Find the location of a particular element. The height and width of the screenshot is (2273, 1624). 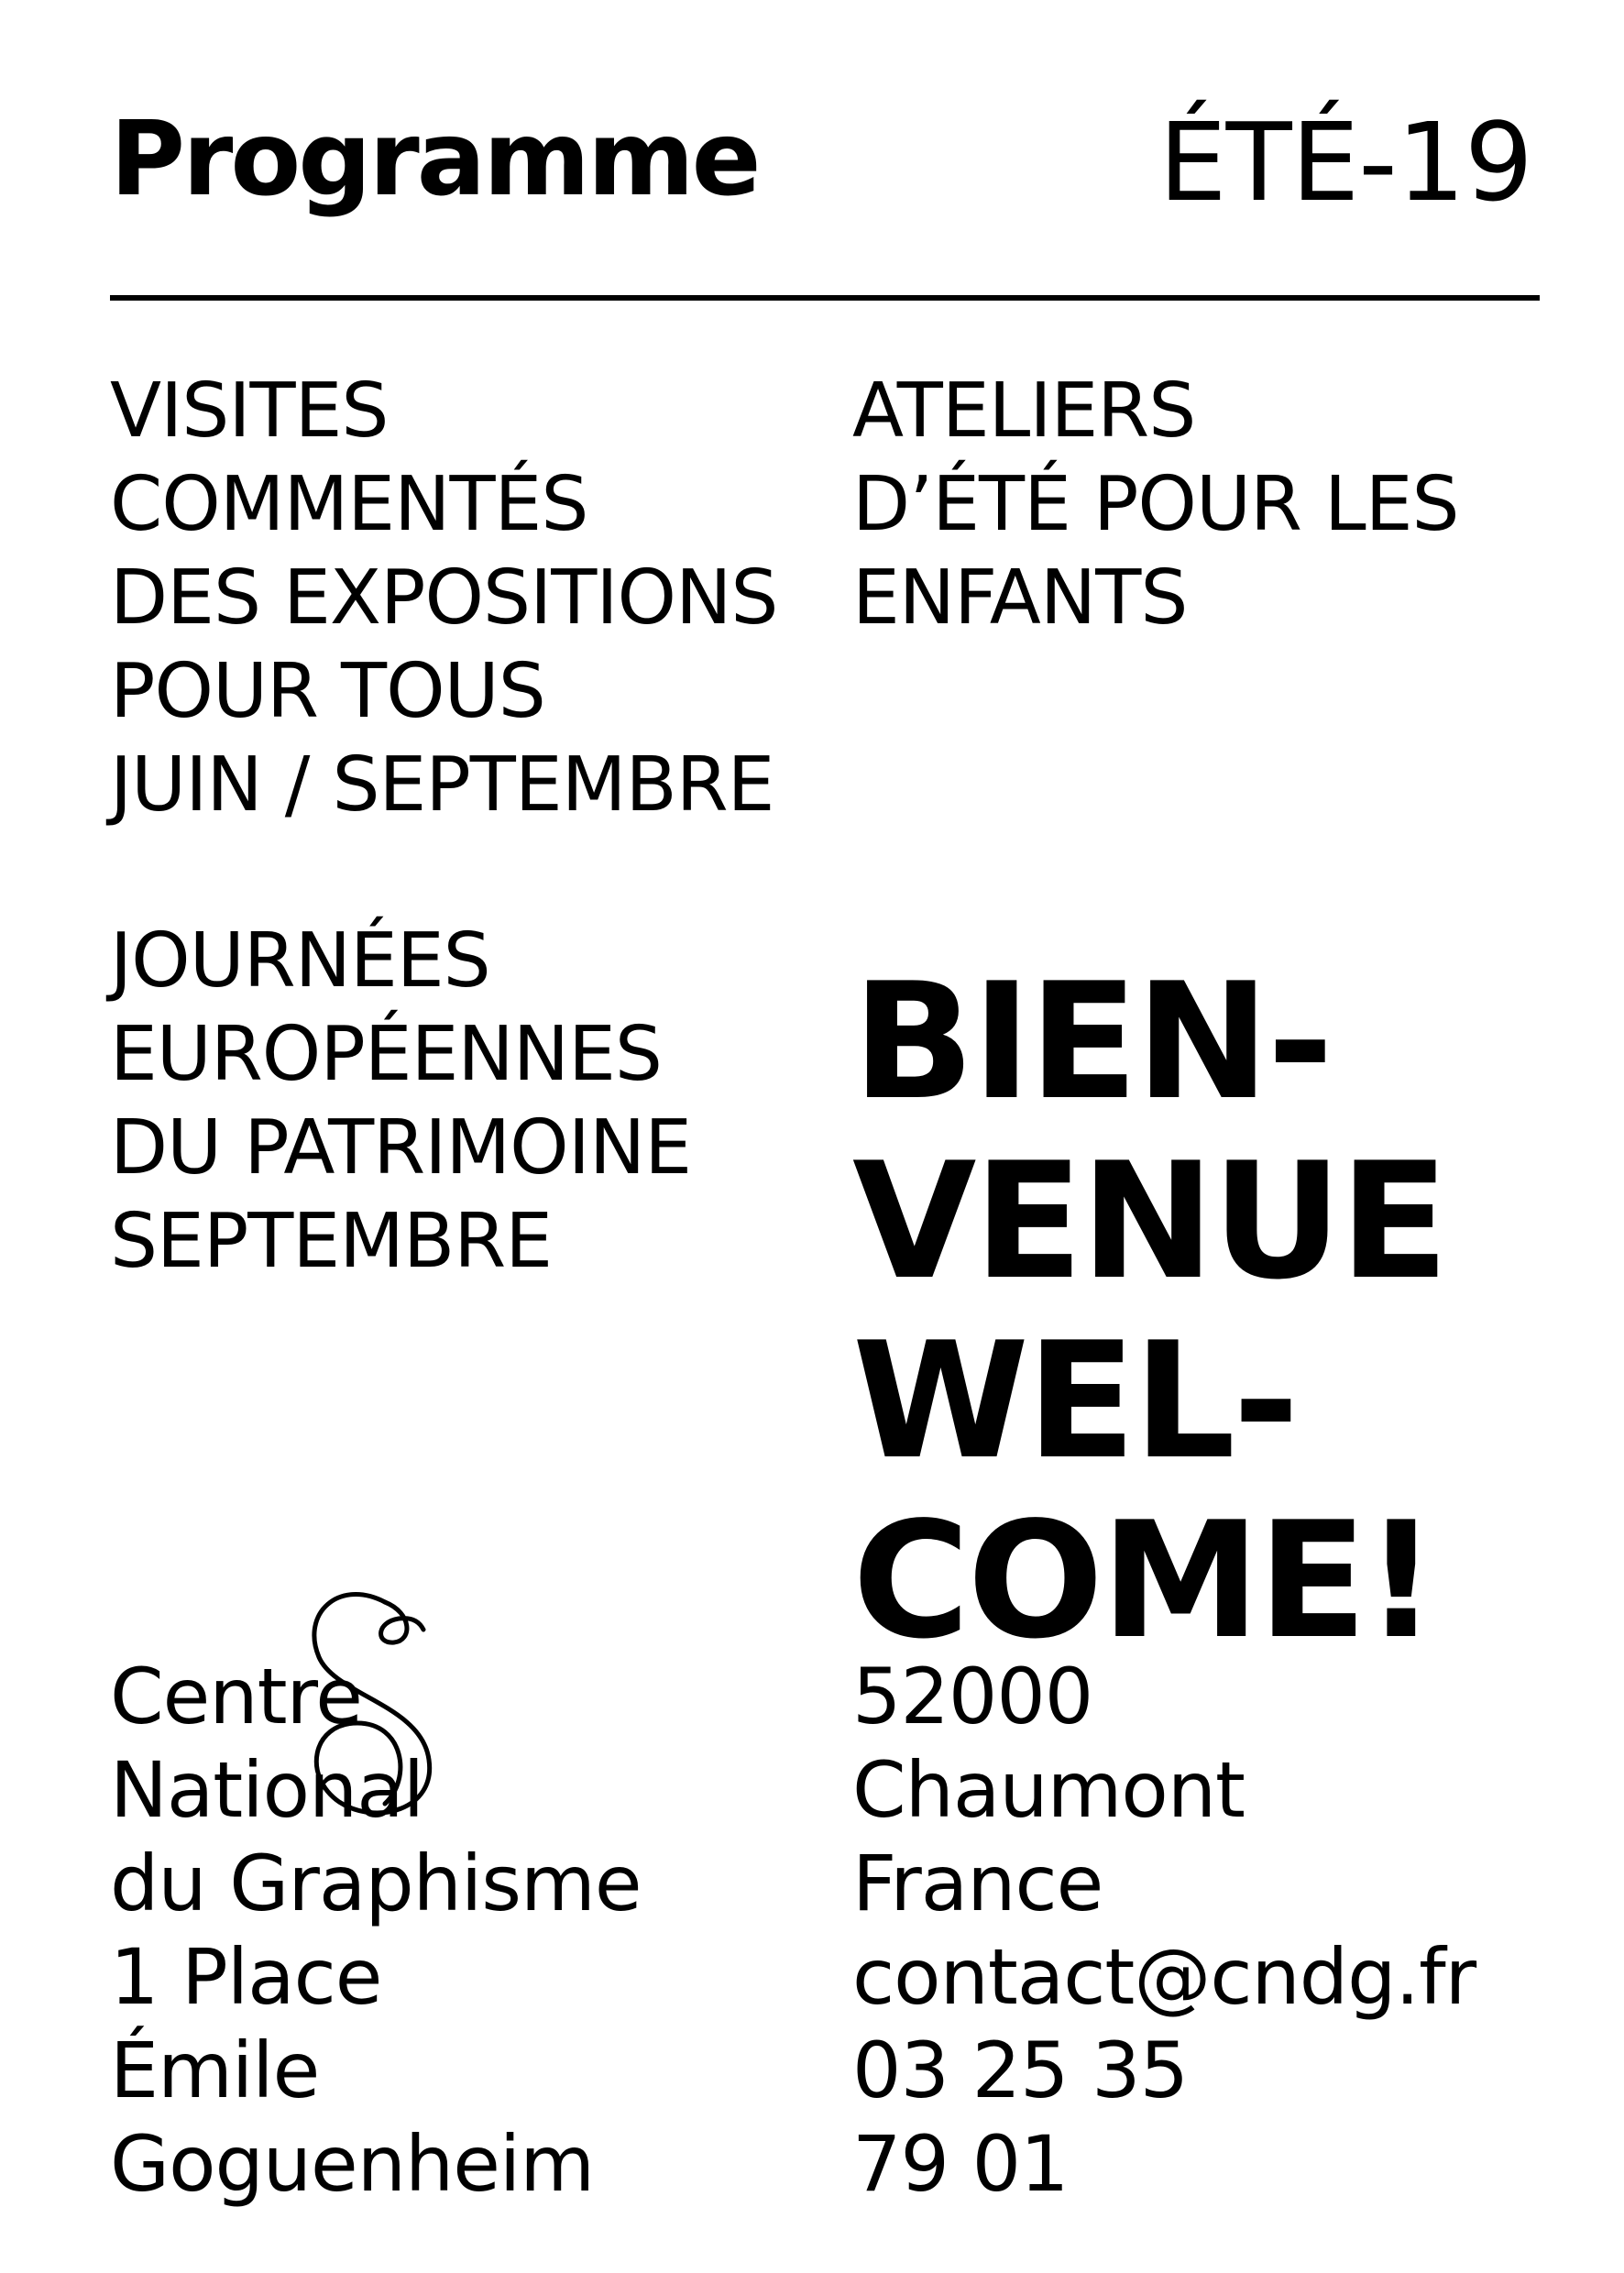

ateliers-line: D’ÉTÉ POUR LES is located at coordinates (1156, 504).